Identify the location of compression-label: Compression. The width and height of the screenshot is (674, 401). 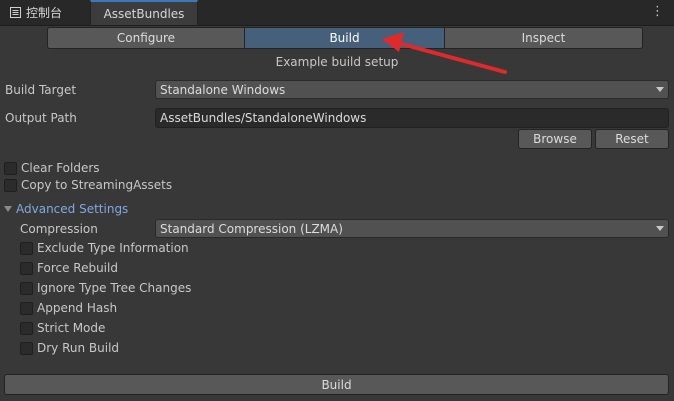
(59, 229).